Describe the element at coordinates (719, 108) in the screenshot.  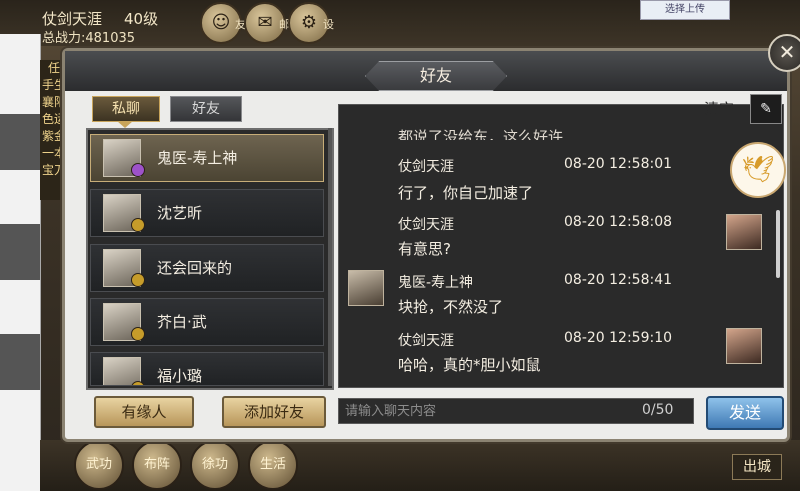
I see `clear-label: 清空` at that location.